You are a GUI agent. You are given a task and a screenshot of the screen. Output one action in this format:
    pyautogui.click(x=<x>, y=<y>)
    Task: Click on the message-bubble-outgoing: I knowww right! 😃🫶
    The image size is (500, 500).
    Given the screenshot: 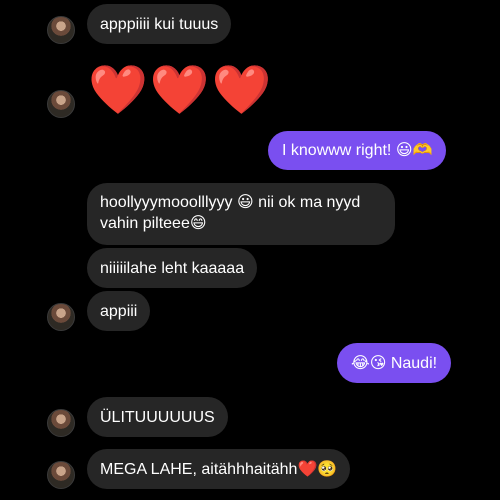 What is the action you would take?
    pyautogui.click(x=357, y=150)
    